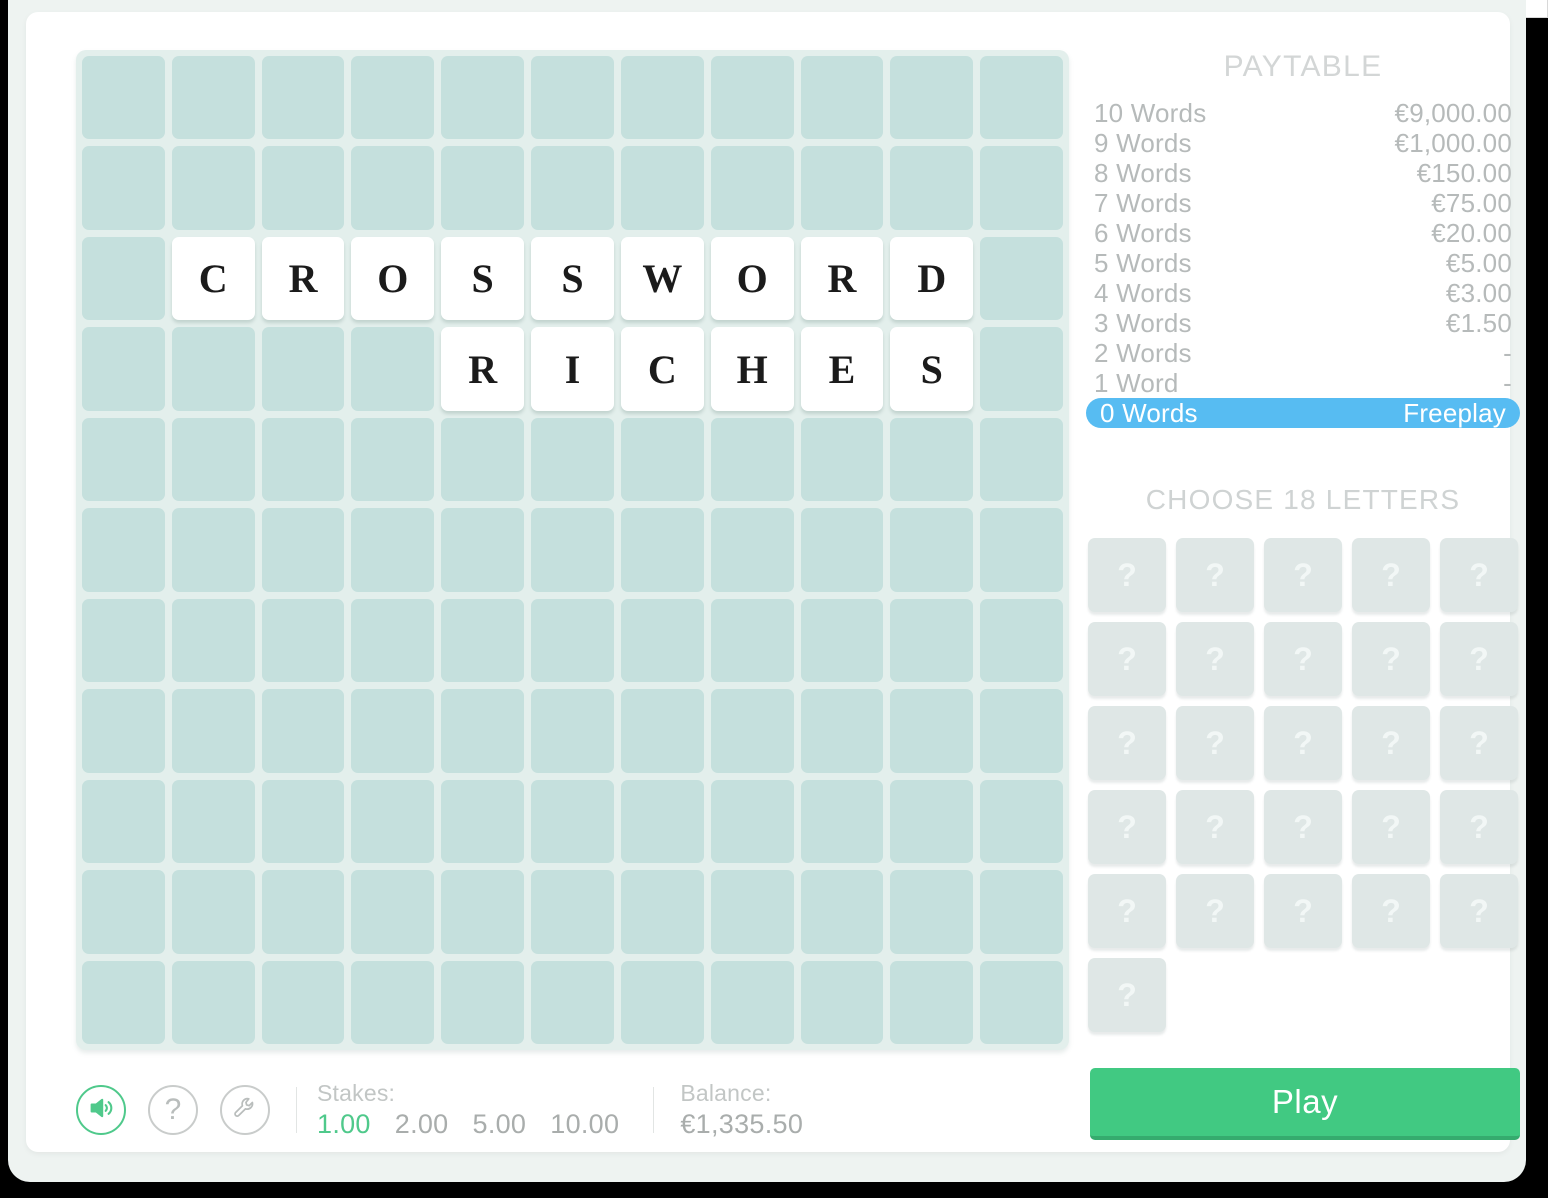  What do you see at coordinates (1303, 293) in the screenshot?
I see `paytable-row: 4 Words €3.00` at bounding box center [1303, 293].